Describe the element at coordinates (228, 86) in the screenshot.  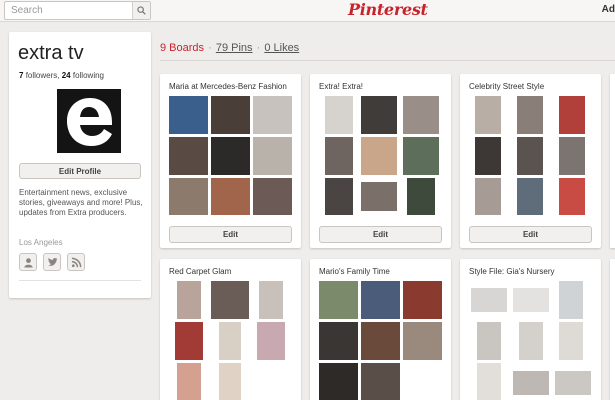
I see `board-title: Maria at Mercedes-Benz Fashion` at that location.